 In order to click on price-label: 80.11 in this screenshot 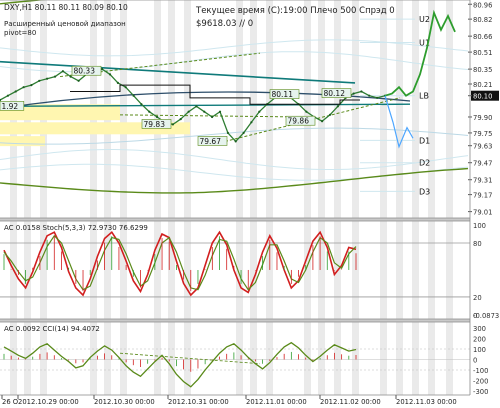, I will do `click(283, 94)`.